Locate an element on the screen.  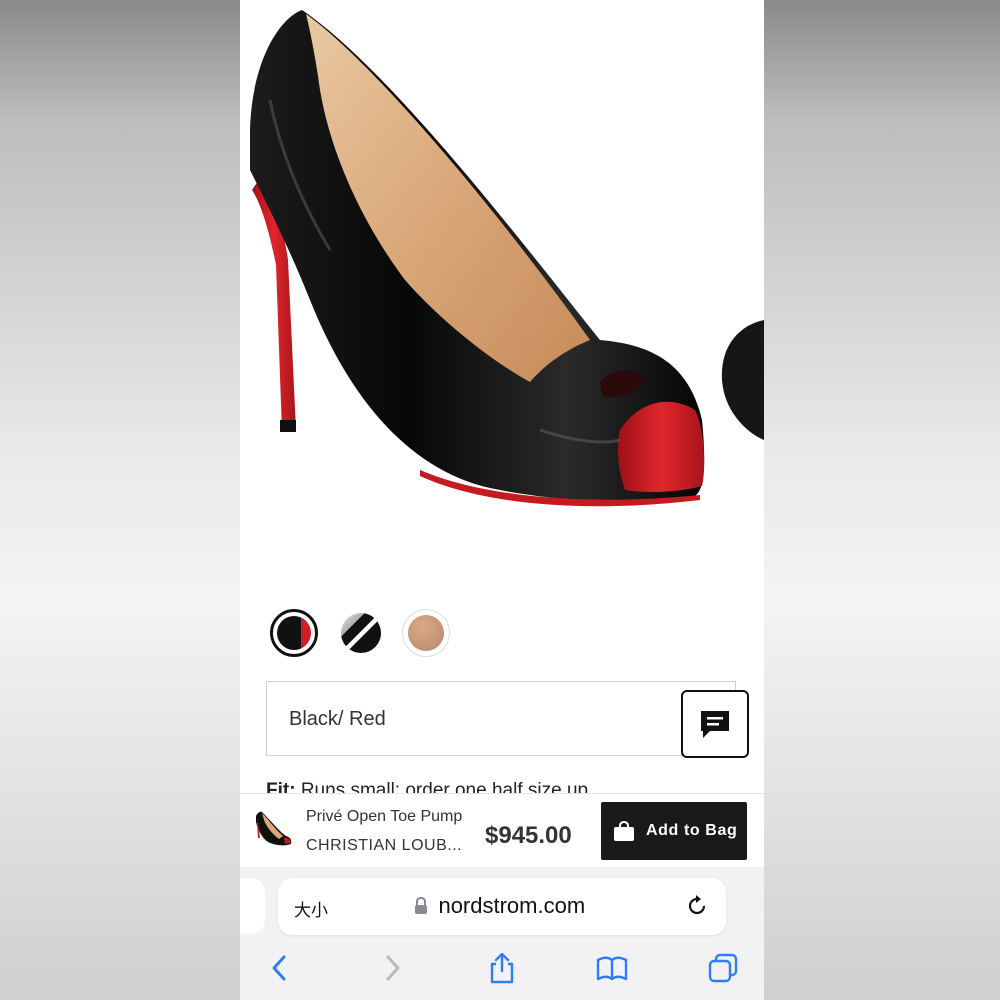
chat-button is located at coordinates (715, 724).